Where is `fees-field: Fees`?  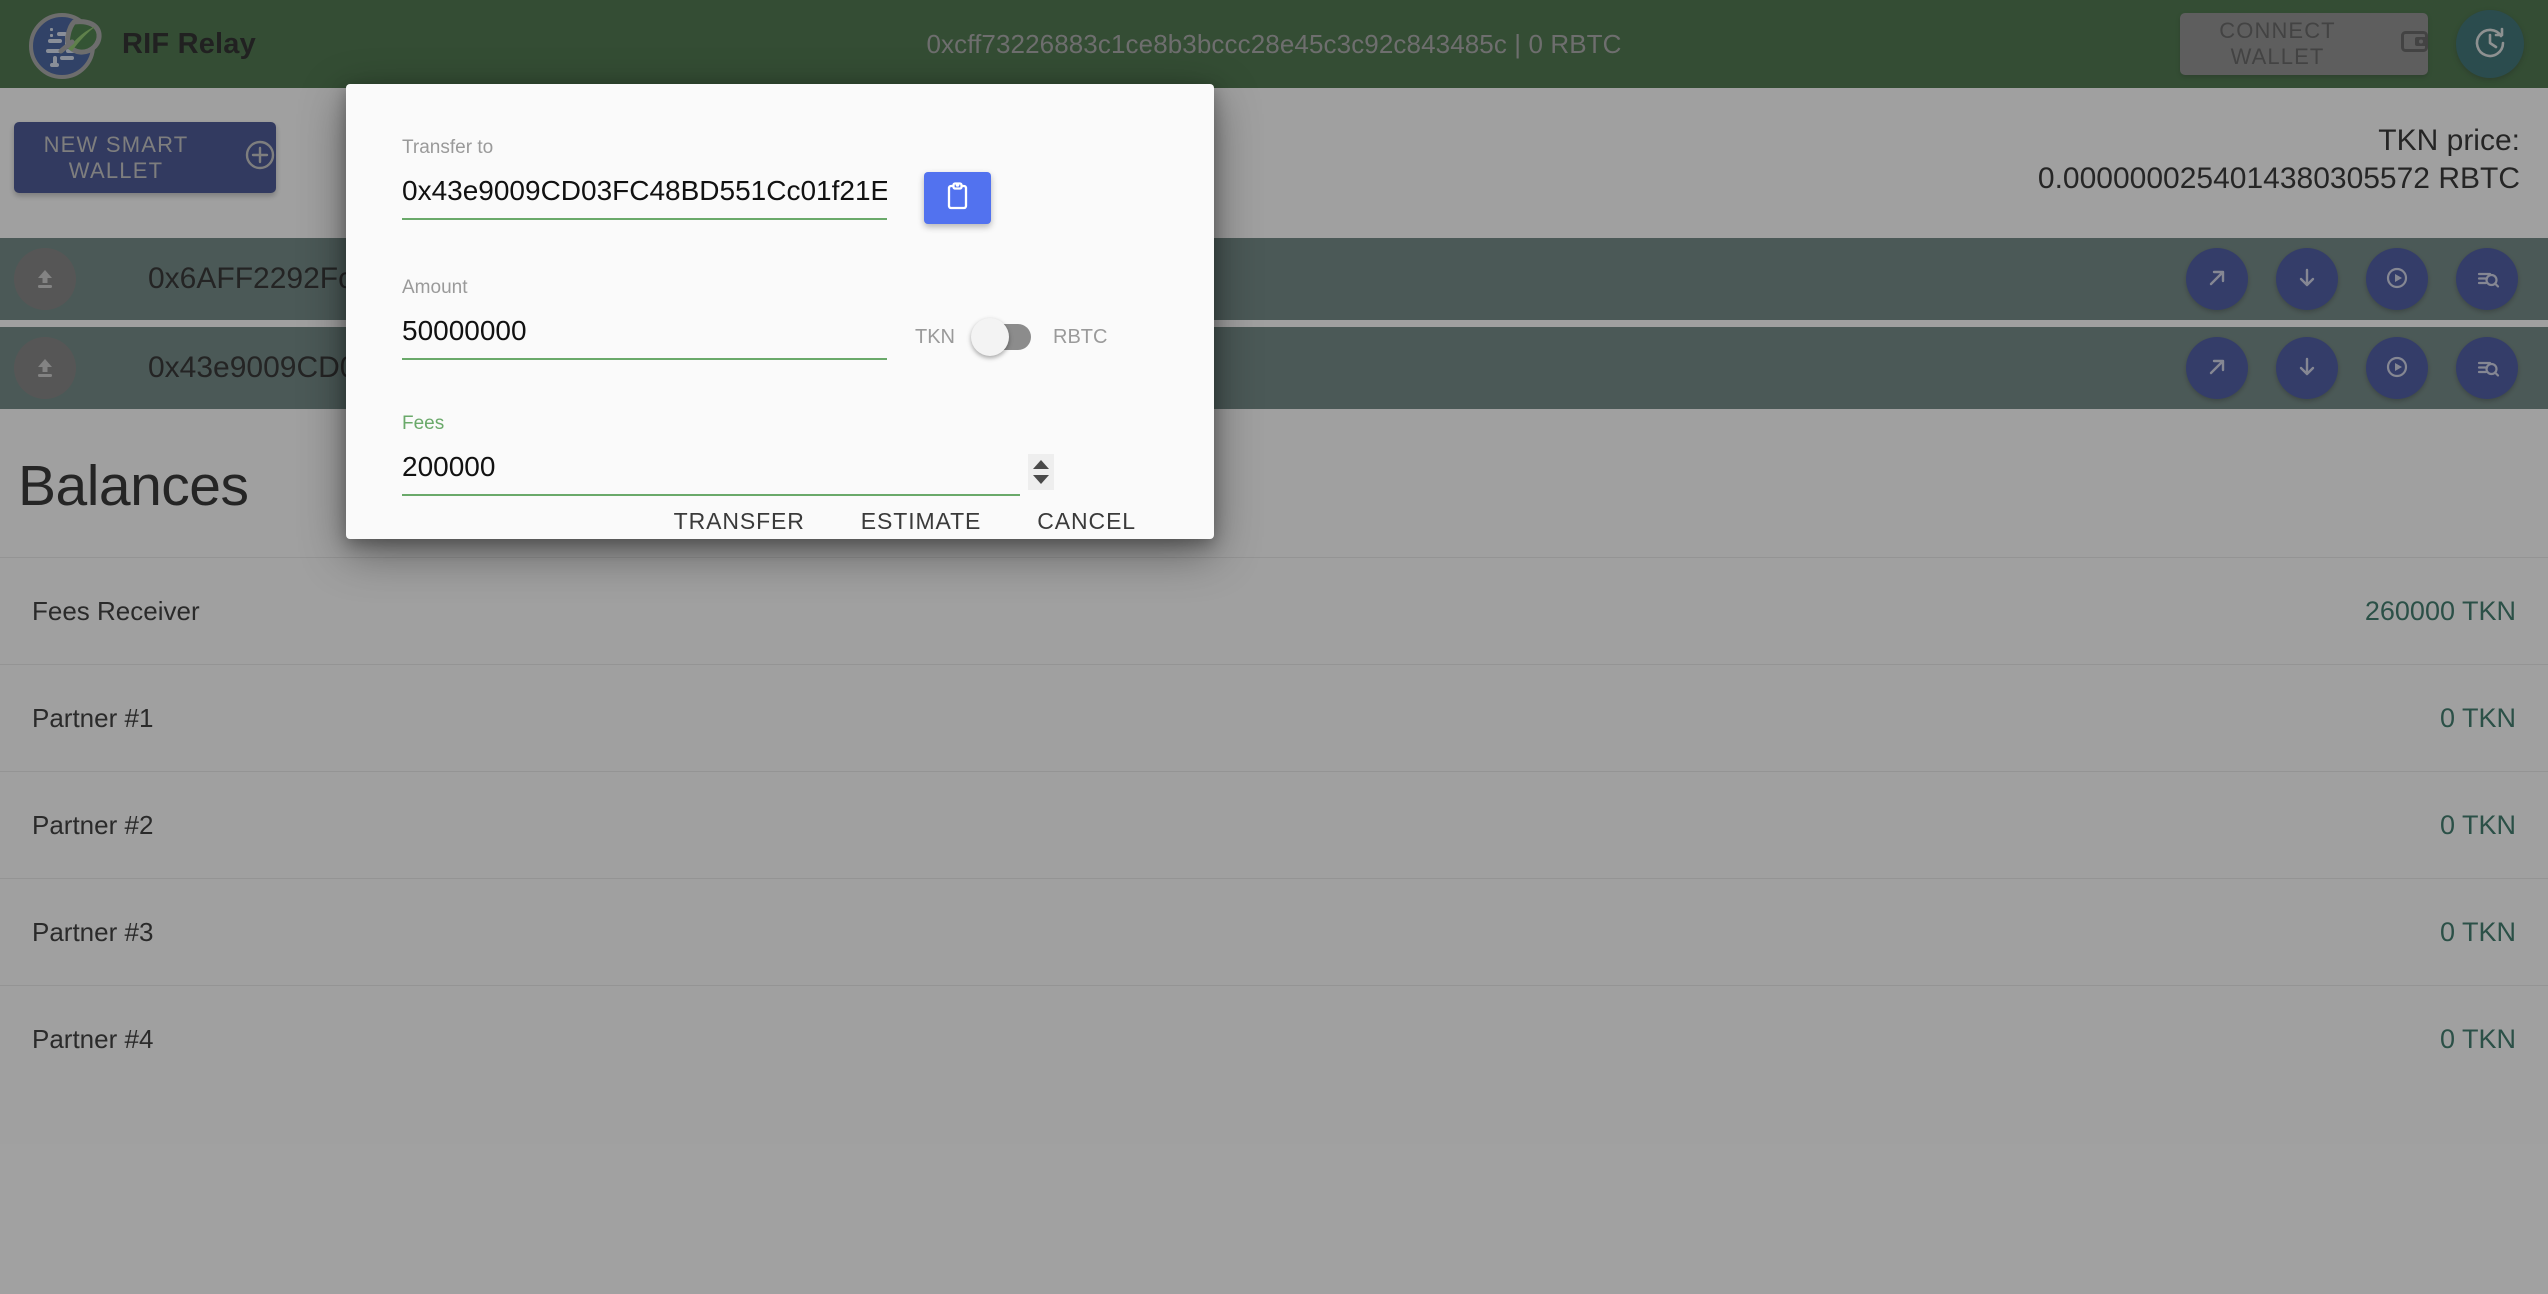 fees-field: Fees is located at coordinates (711, 452).